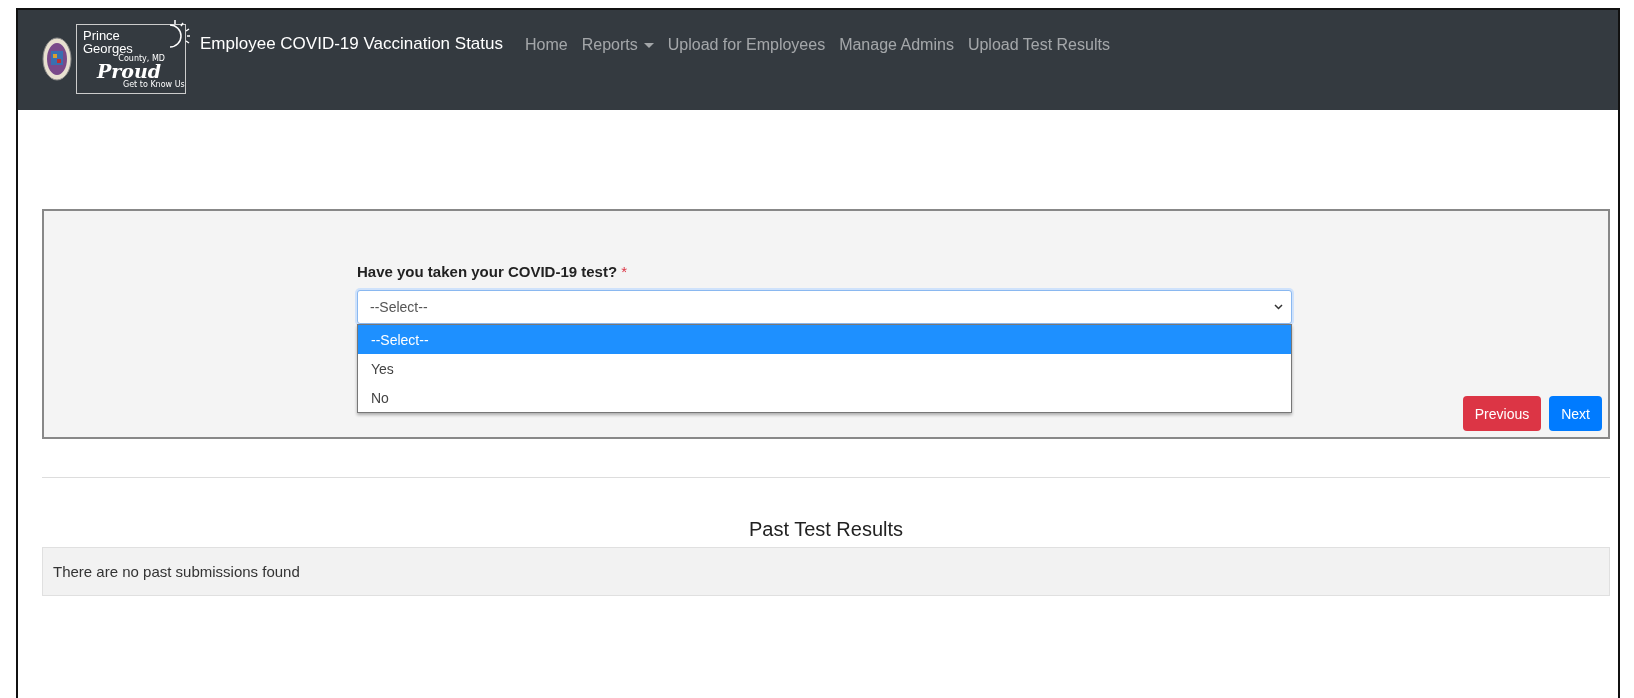 The image size is (1634, 698). What do you see at coordinates (648, 45) in the screenshot?
I see `caret-icon` at bounding box center [648, 45].